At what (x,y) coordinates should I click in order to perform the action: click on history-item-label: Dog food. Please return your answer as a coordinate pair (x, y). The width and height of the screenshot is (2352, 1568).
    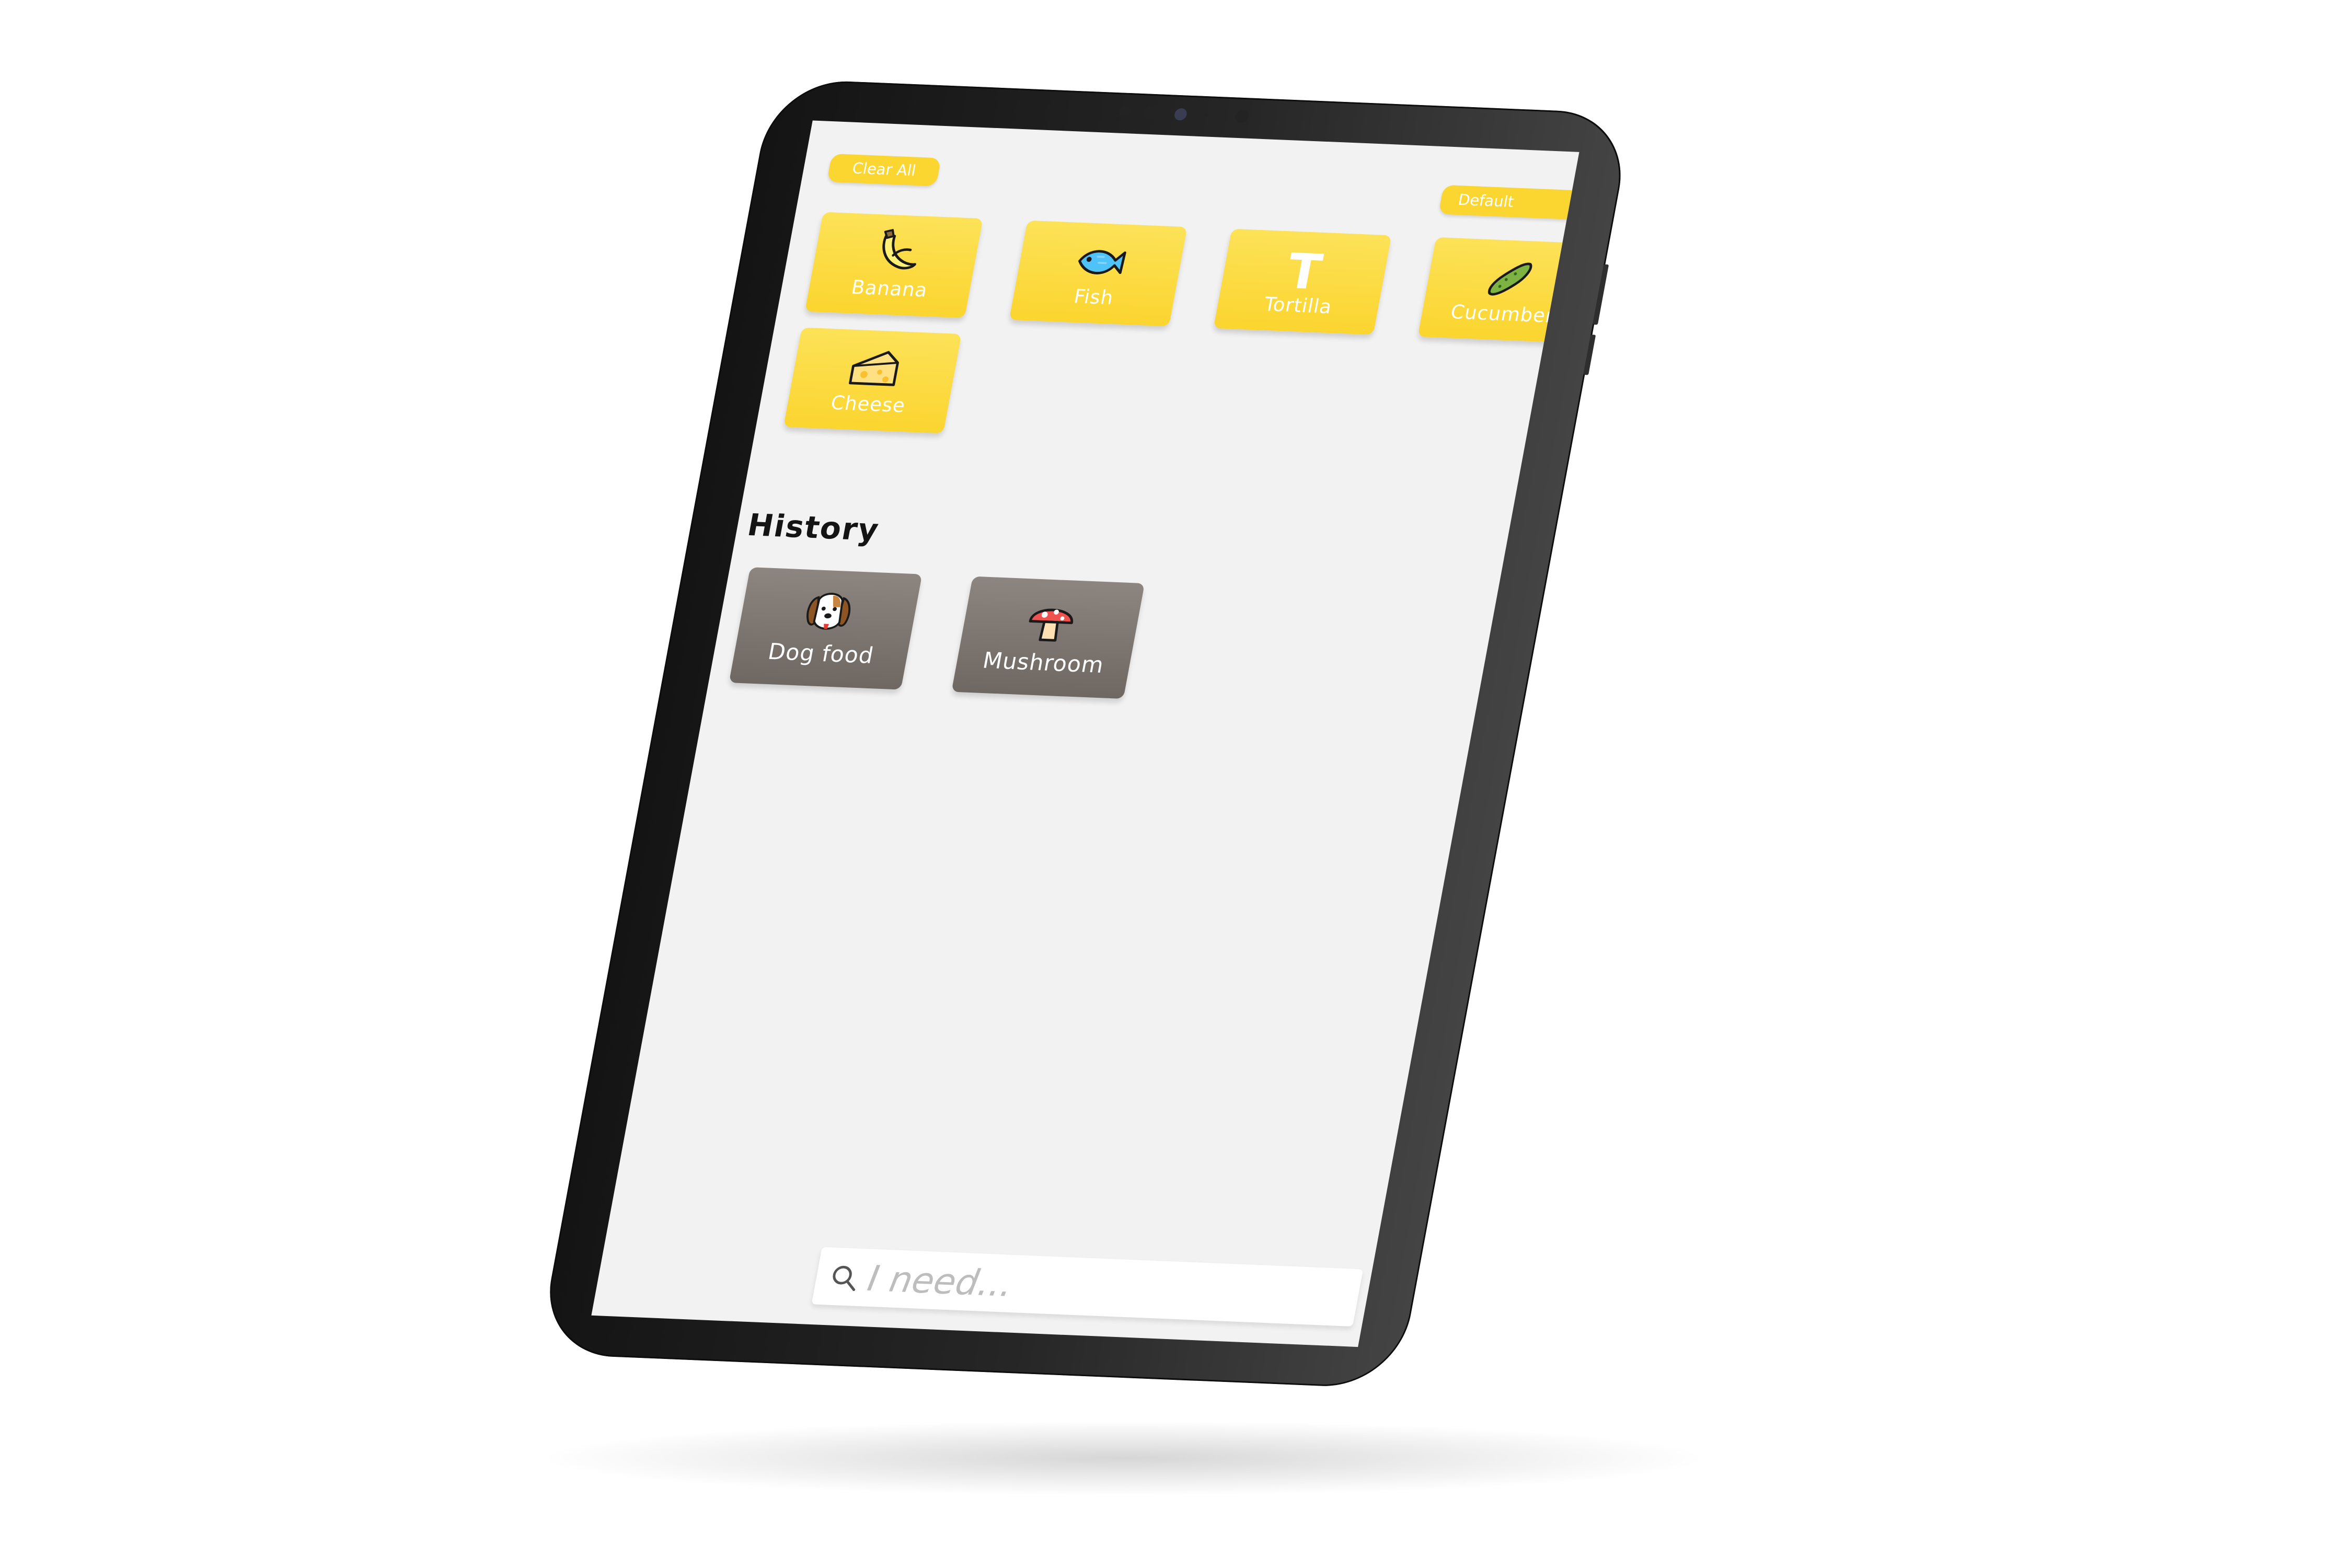
    Looking at the image, I should click on (821, 654).